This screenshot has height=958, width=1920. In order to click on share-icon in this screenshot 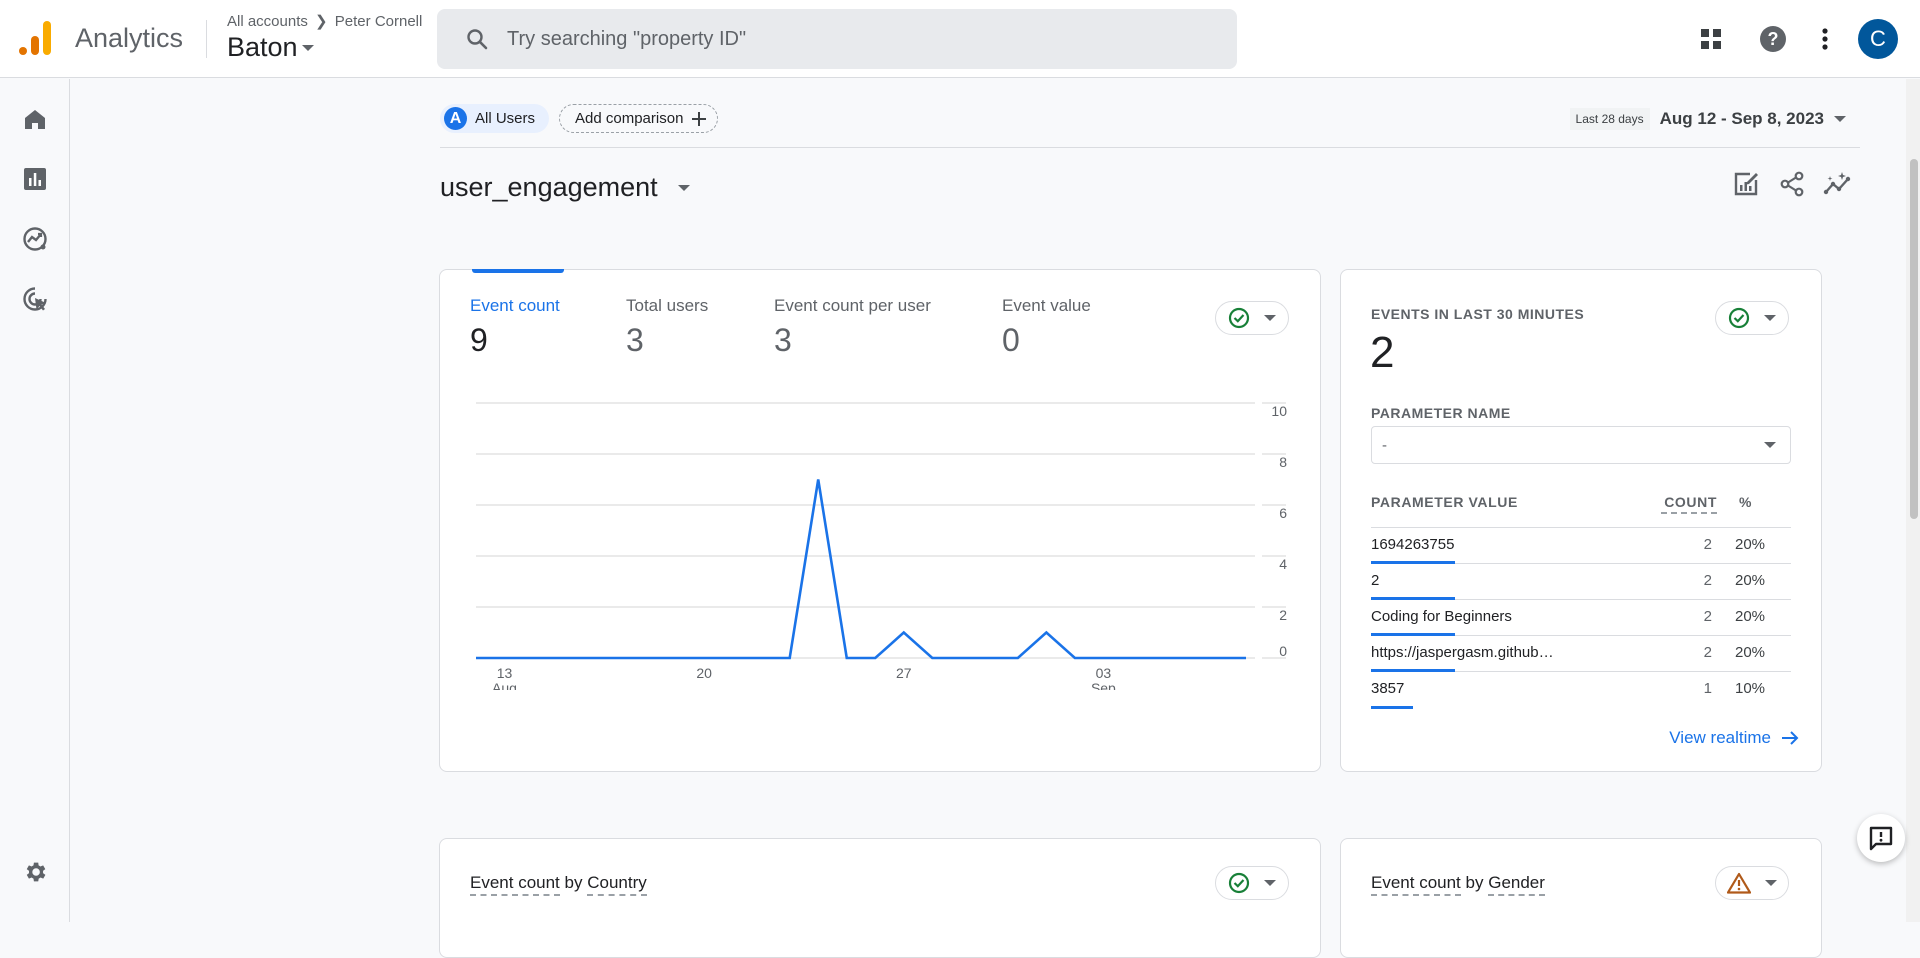, I will do `click(1792, 184)`.